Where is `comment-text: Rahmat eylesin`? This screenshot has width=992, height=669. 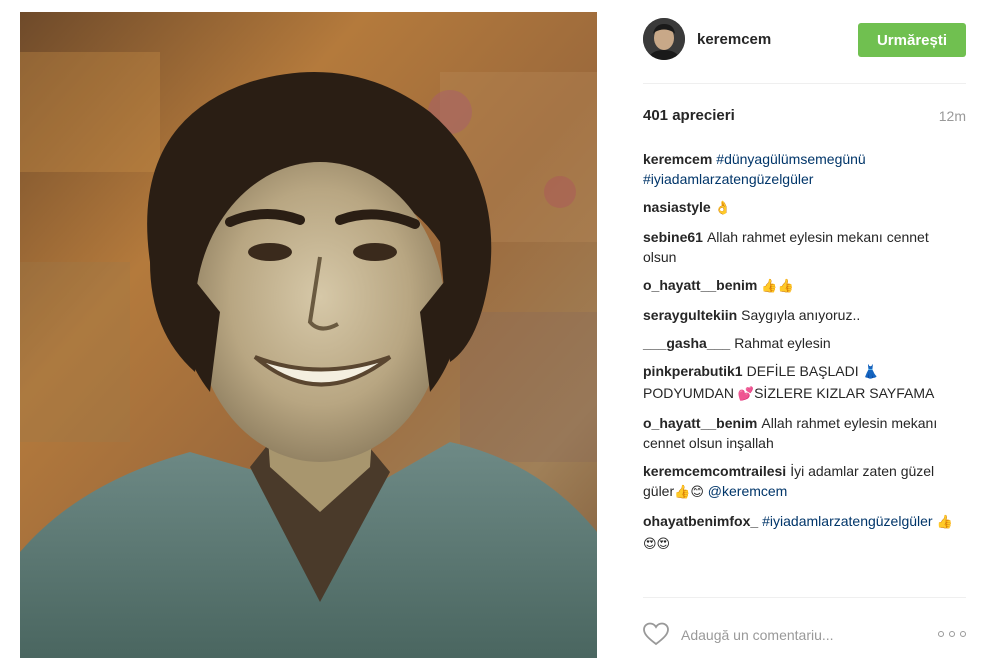 comment-text: Rahmat eylesin is located at coordinates (782, 343).